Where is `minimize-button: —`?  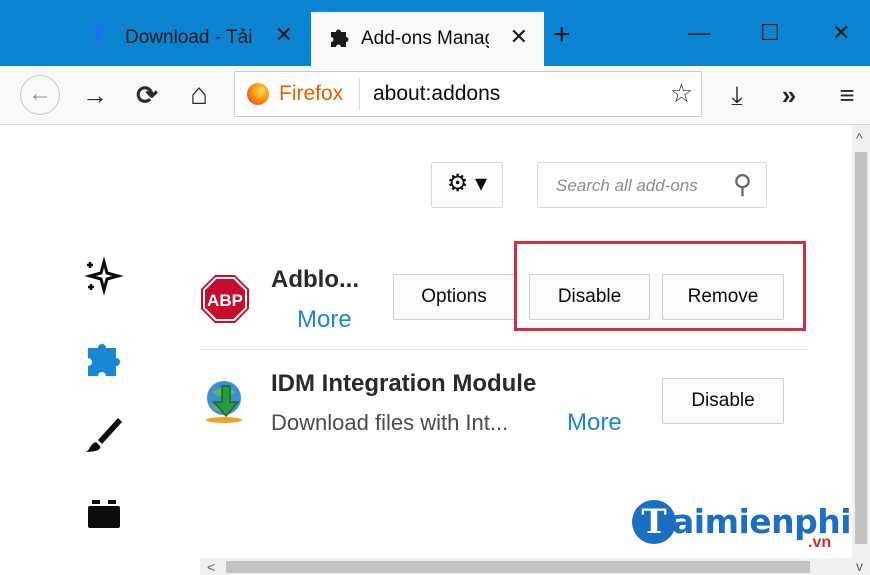
minimize-button: — is located at coordinates (699, 33).